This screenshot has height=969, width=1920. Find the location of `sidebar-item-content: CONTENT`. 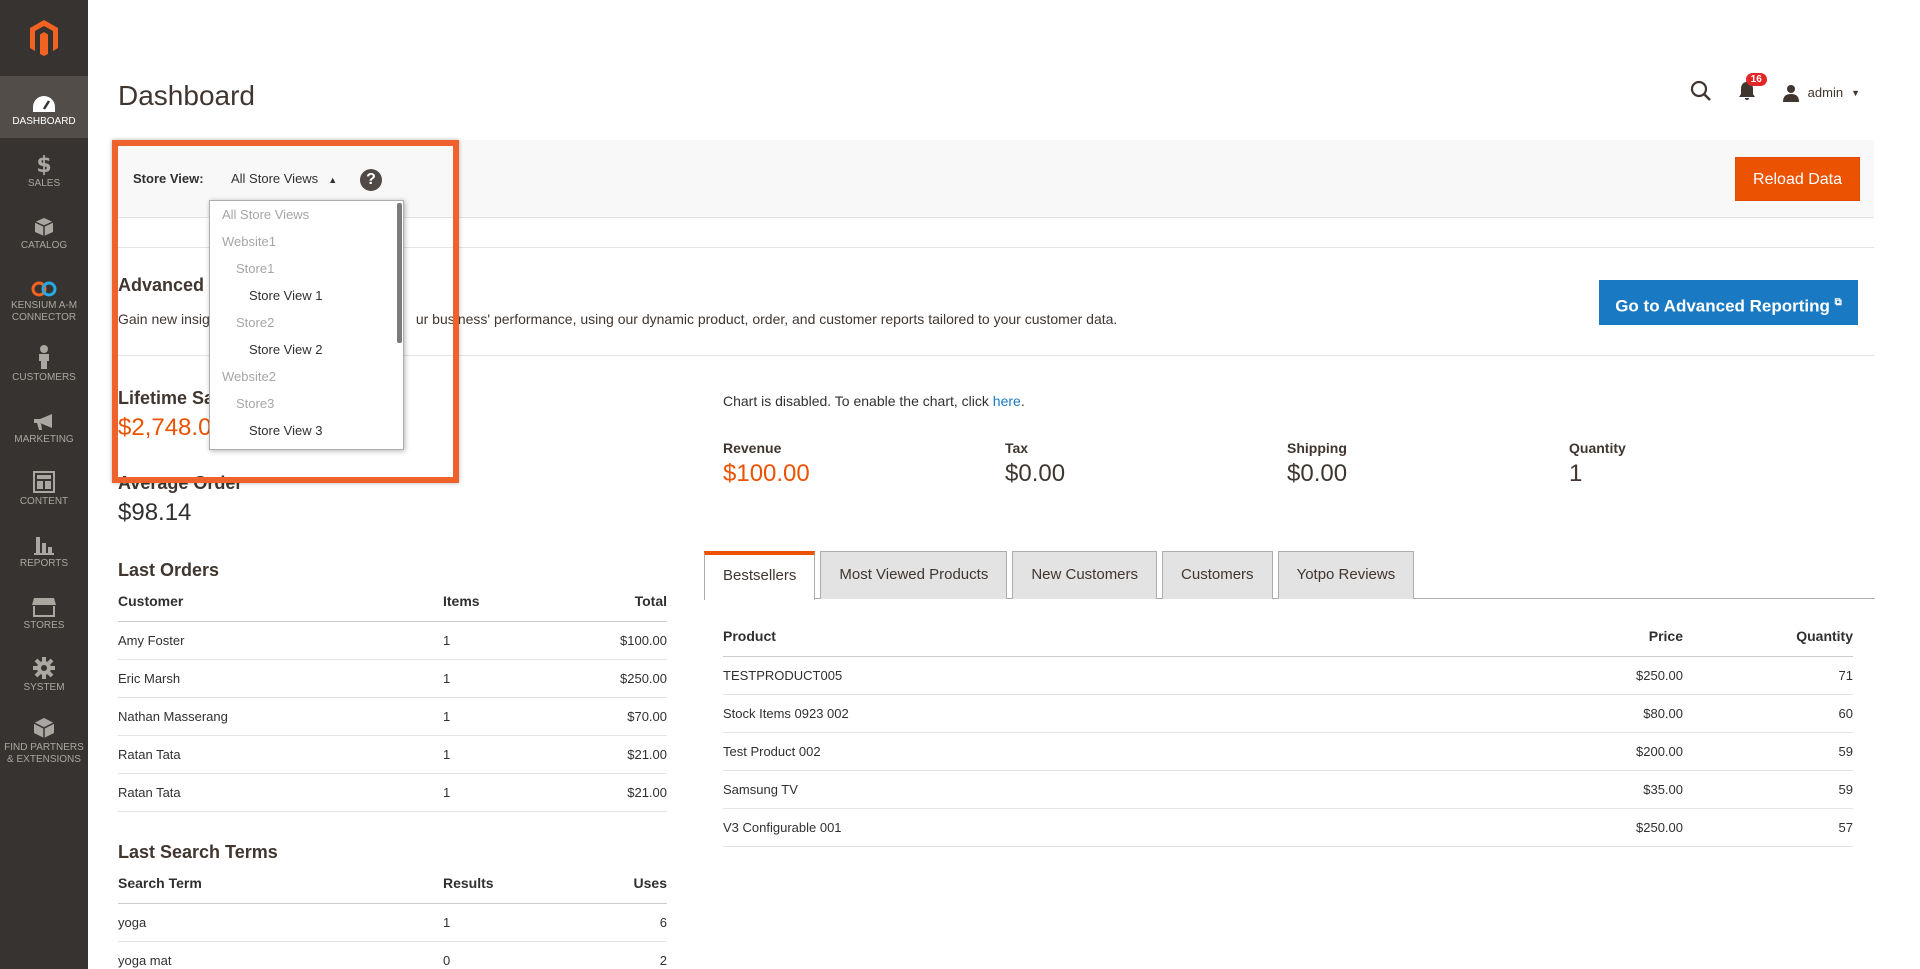

sidebar-item-content: CONTENT is located at coordinates (44, 487).